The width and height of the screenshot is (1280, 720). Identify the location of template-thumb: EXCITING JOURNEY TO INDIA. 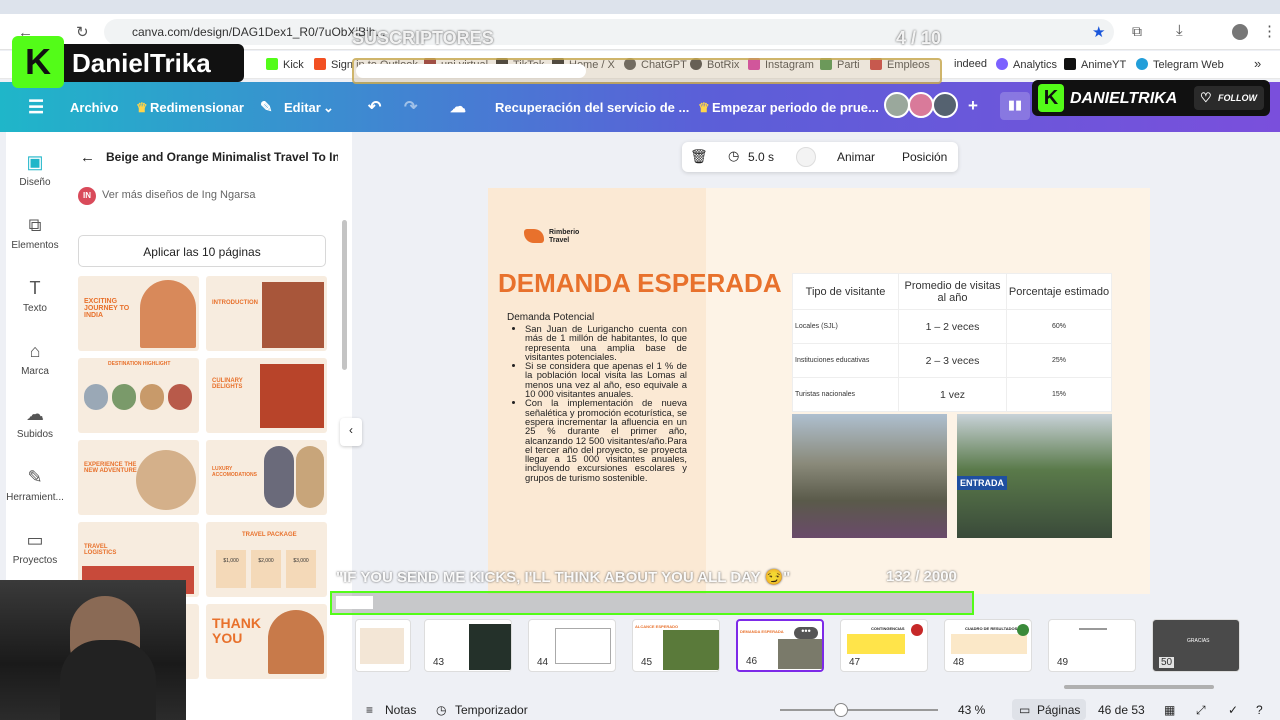
(138, 313).